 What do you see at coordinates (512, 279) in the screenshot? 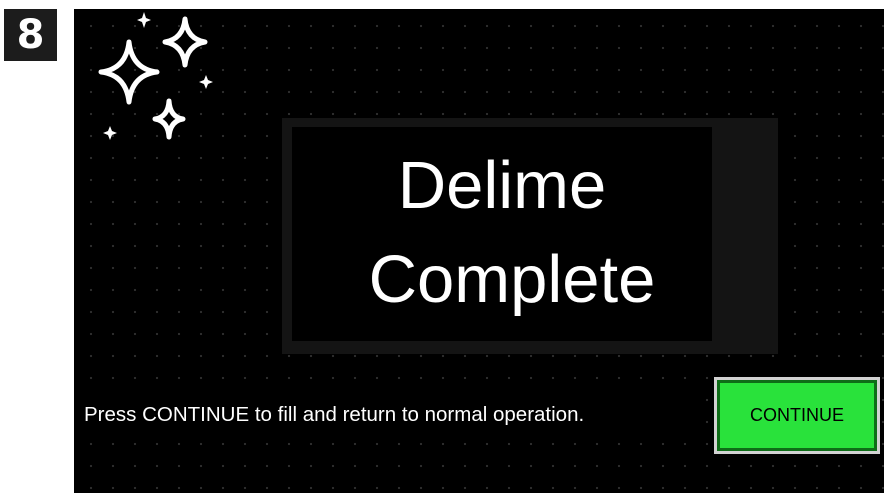
I see `status-title-line-2: Complete` at bounding box center [512, 279].